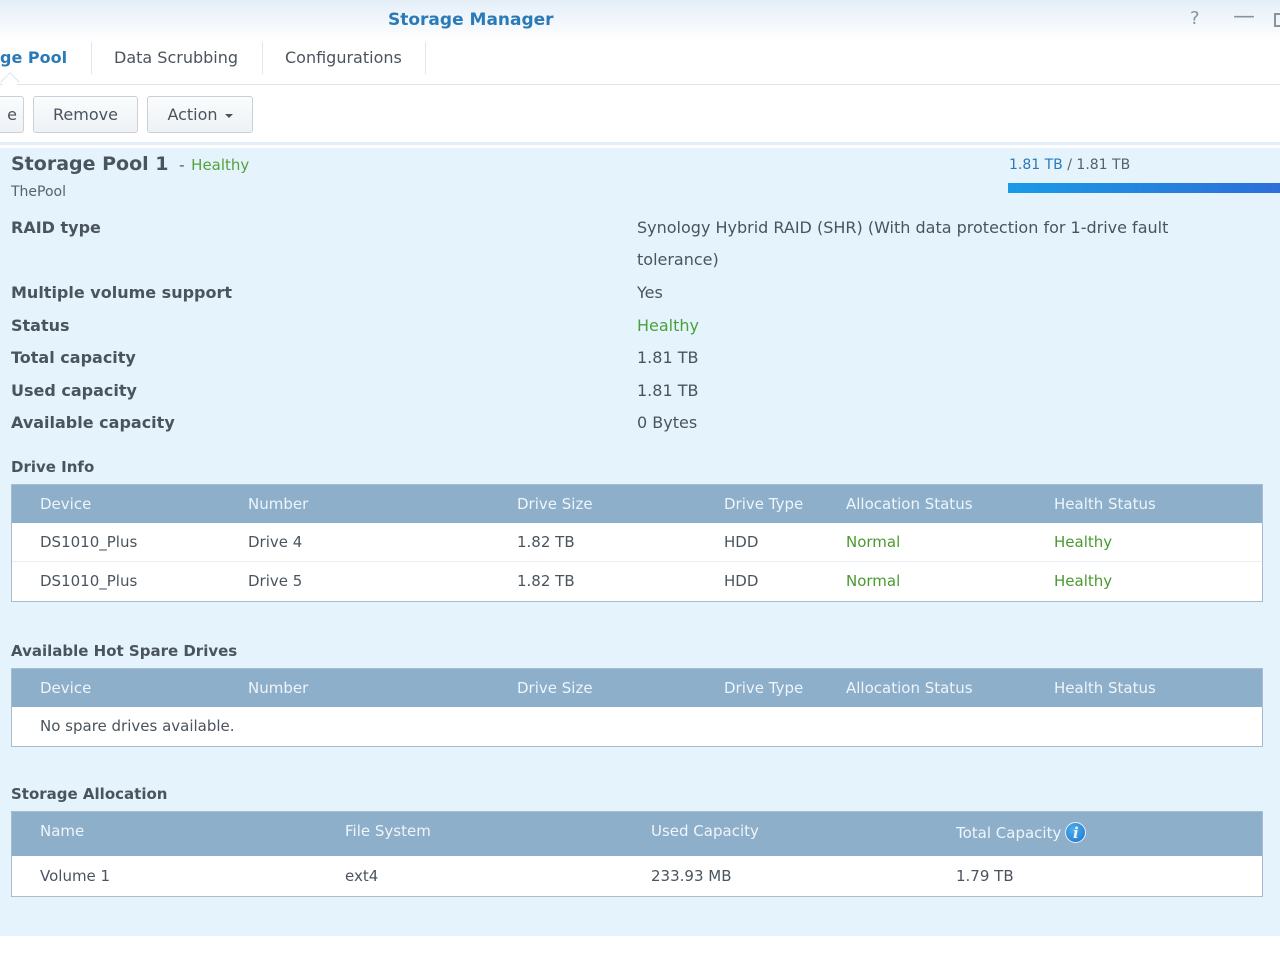 This screenshot has width=1280, height=960. I want to click on cell-file-system: ext4, so click(362, 876).